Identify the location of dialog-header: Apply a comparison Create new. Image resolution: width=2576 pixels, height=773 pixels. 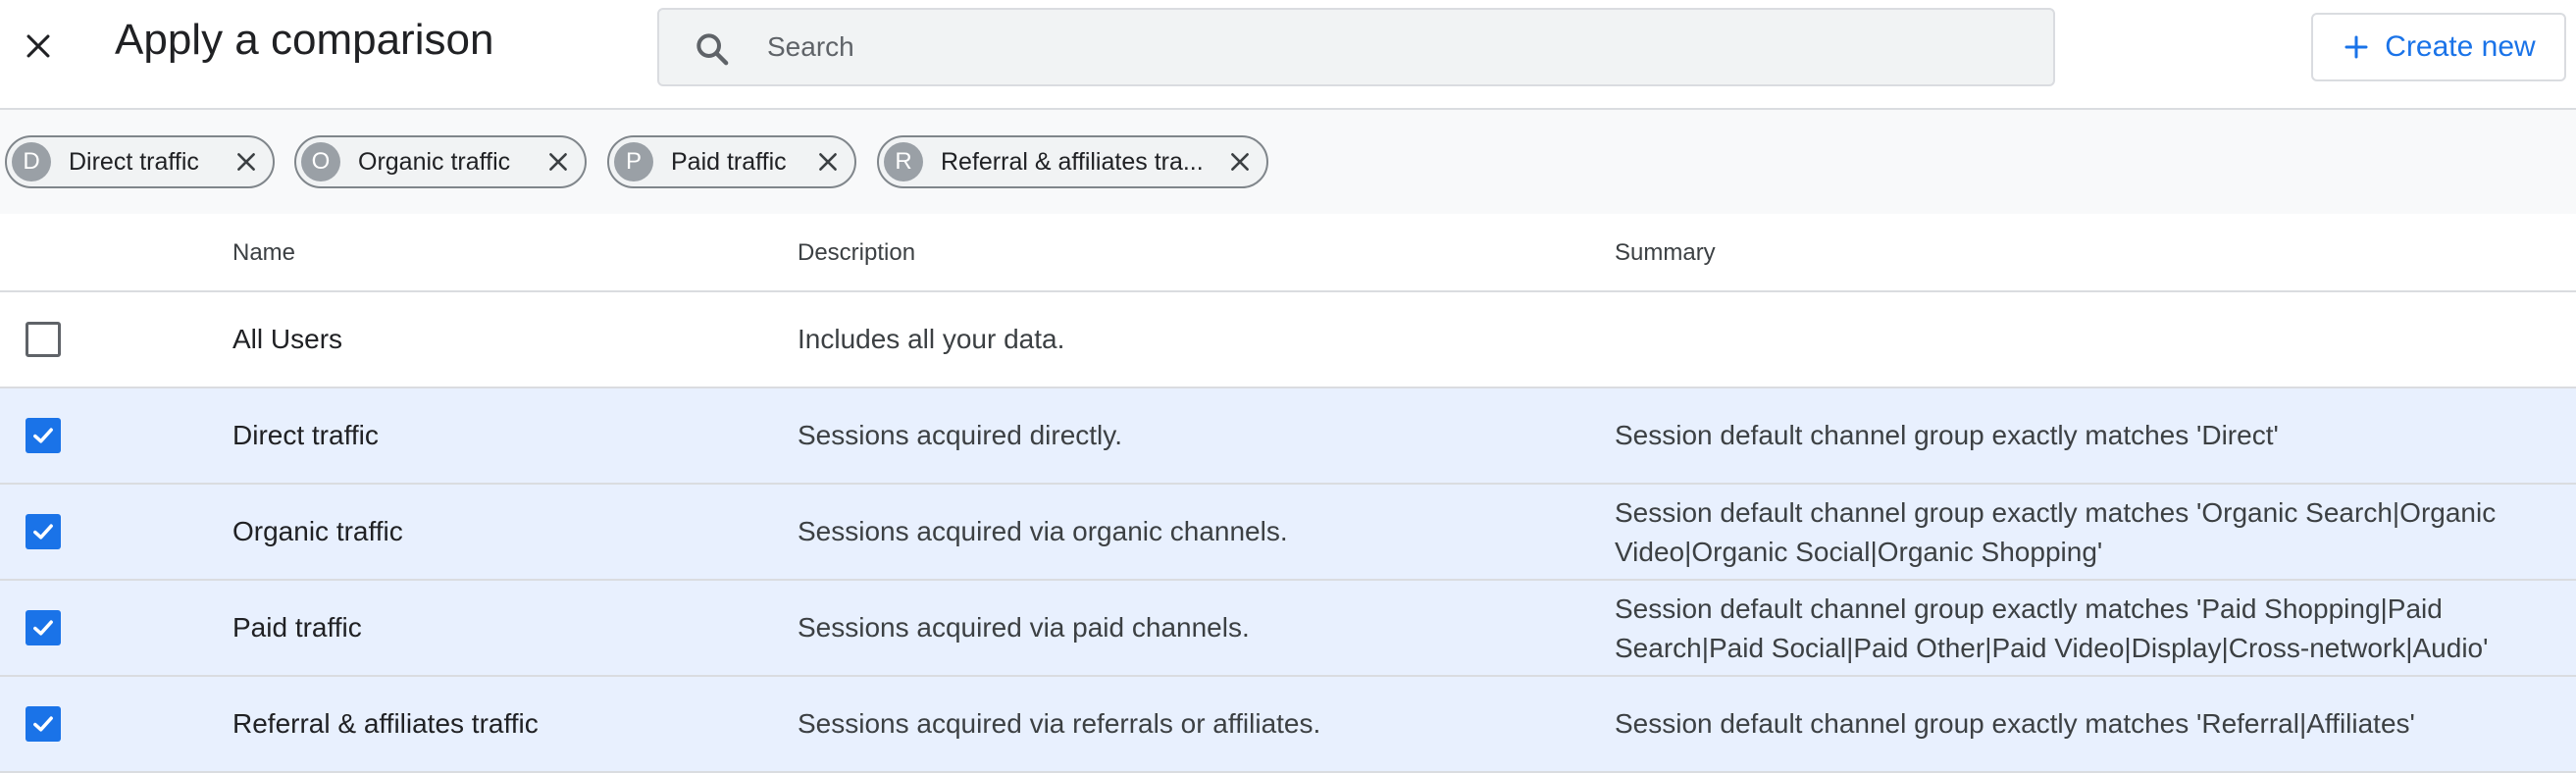
(1288, 55).